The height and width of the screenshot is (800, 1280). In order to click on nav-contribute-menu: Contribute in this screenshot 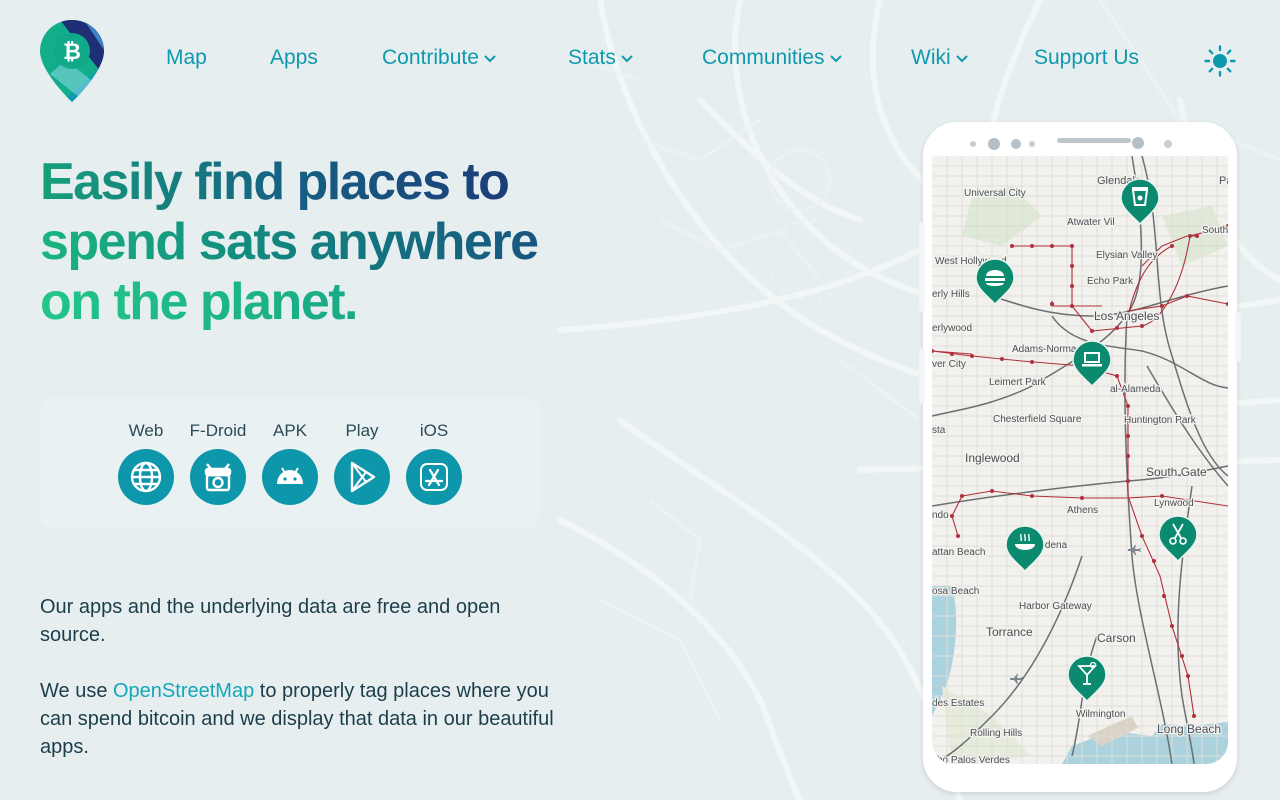, I will do `click(439, 58)`.